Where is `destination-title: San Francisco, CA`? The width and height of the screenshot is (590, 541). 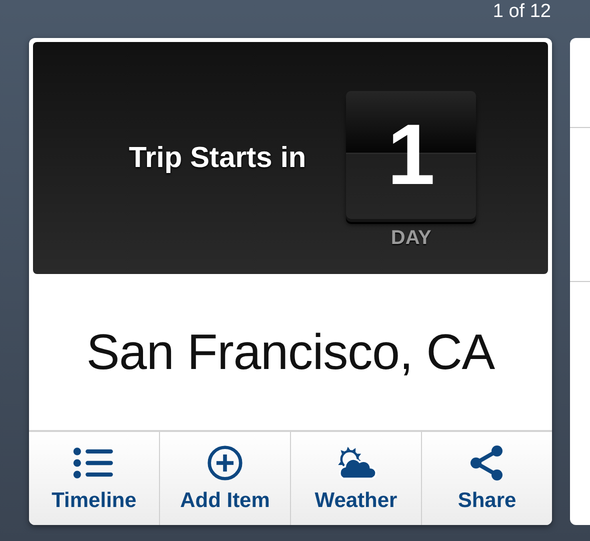 destination-title: San Francisco, CA is located at coordinates (290, 352).